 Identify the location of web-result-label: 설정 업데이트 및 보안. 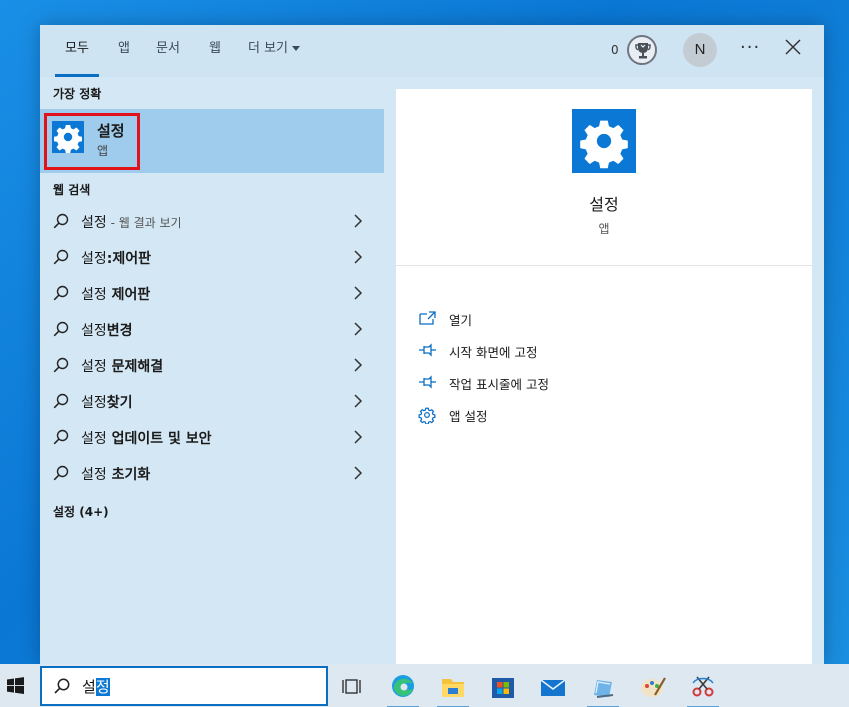
(146, 438).